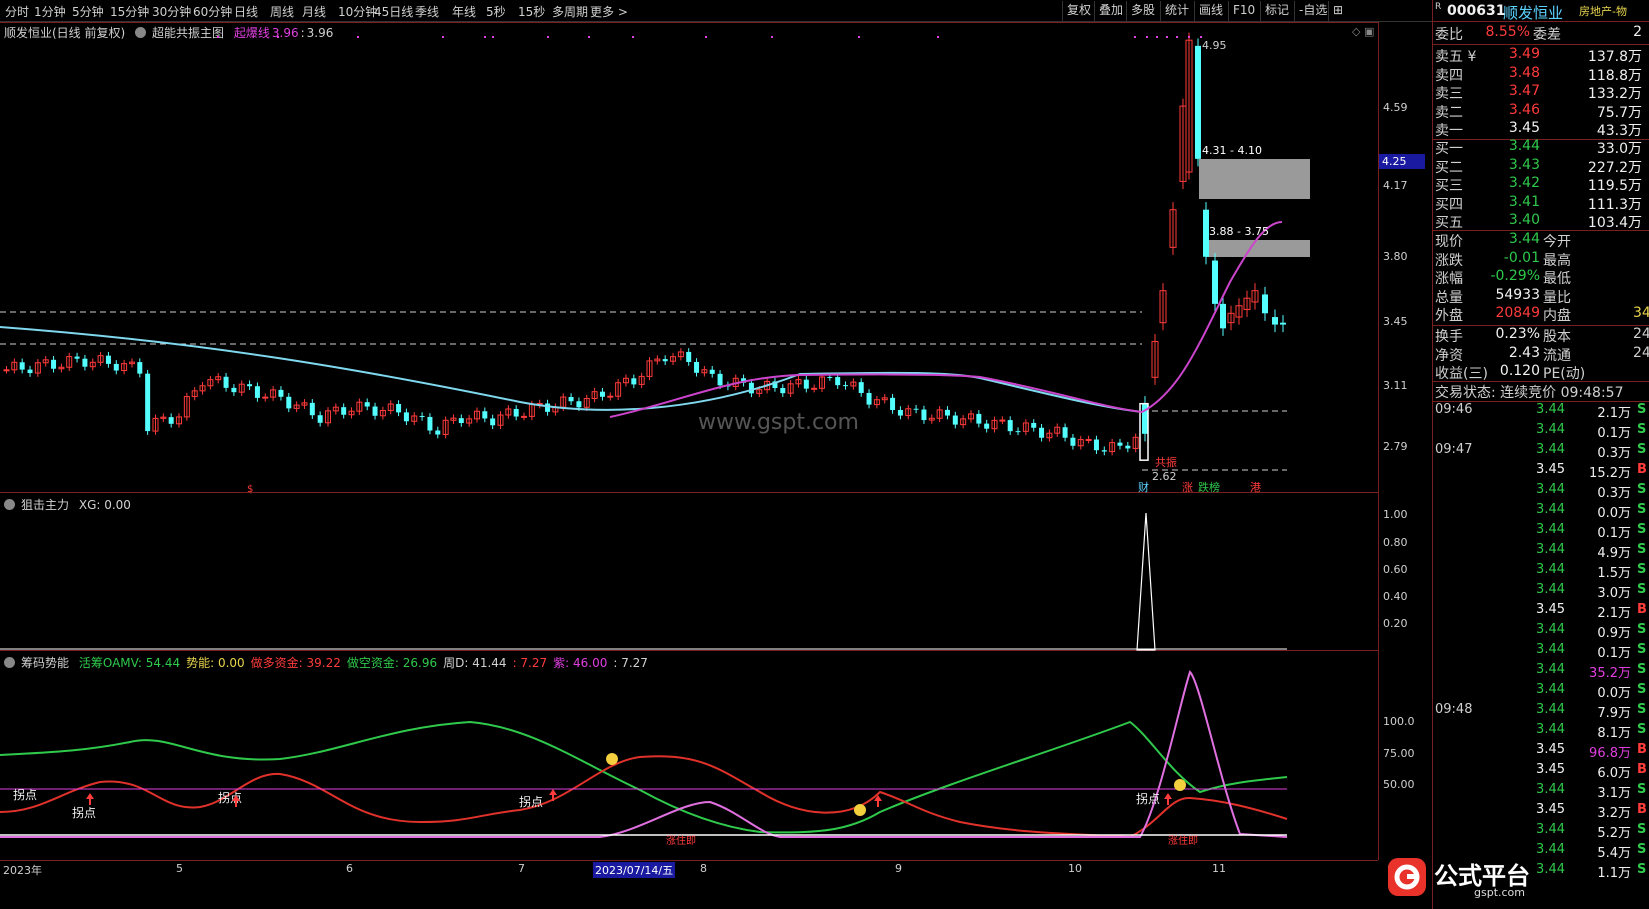 The width and height of the screenshot is (1649, 909). I want to click on marker-label: 跌榜, so click(1209, 487).